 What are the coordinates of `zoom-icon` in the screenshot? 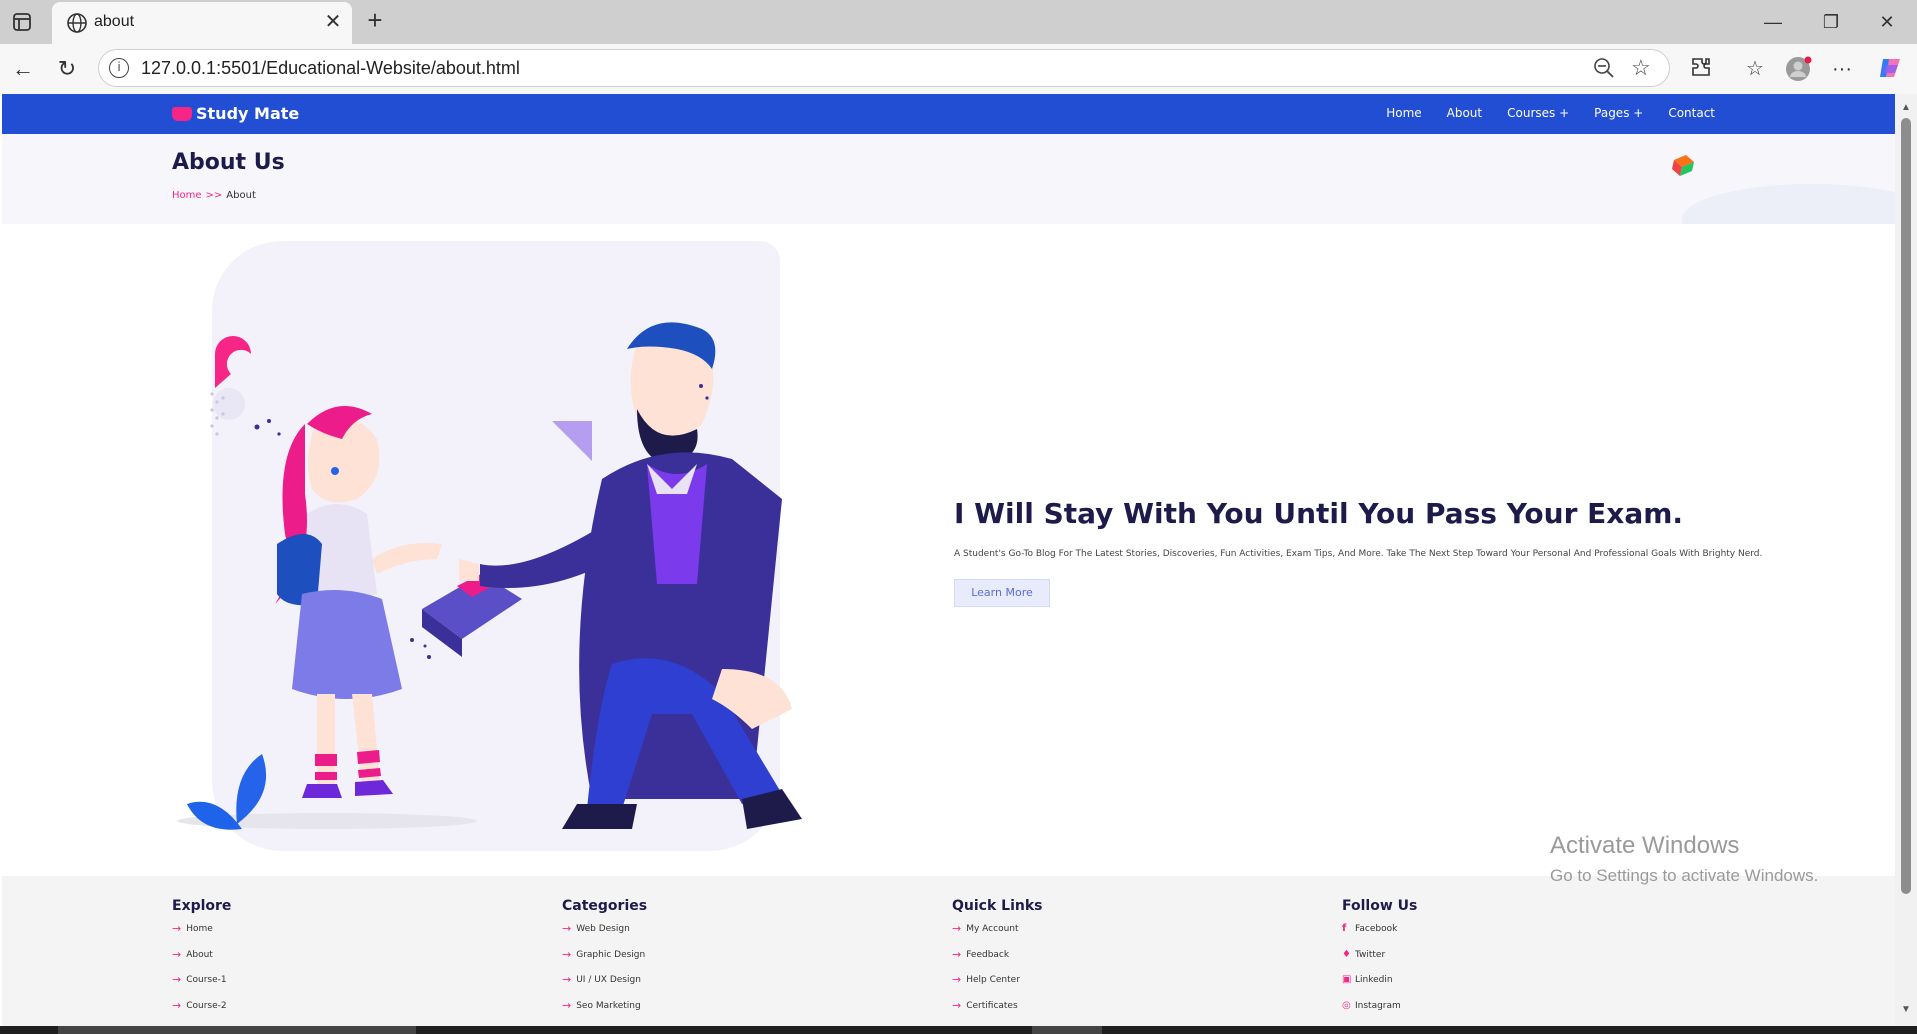 It's located at (1604, 68).